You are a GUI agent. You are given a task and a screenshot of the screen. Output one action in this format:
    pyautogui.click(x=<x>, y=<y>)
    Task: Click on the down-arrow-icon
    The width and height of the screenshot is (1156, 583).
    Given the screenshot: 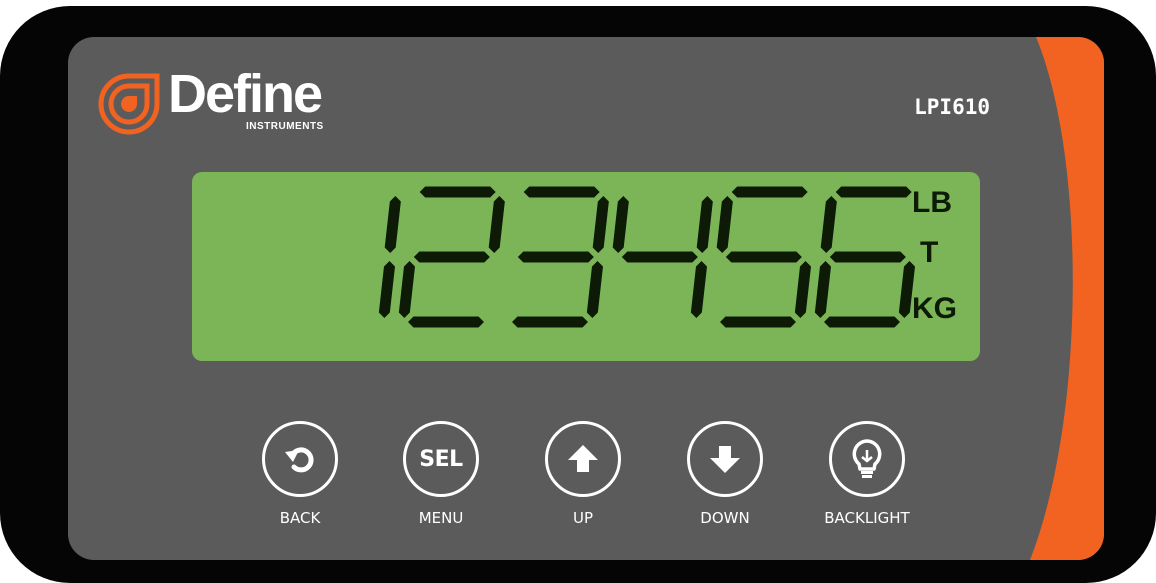 What is the action you would take?
    pyautogui.click(x=725, y=459)
    